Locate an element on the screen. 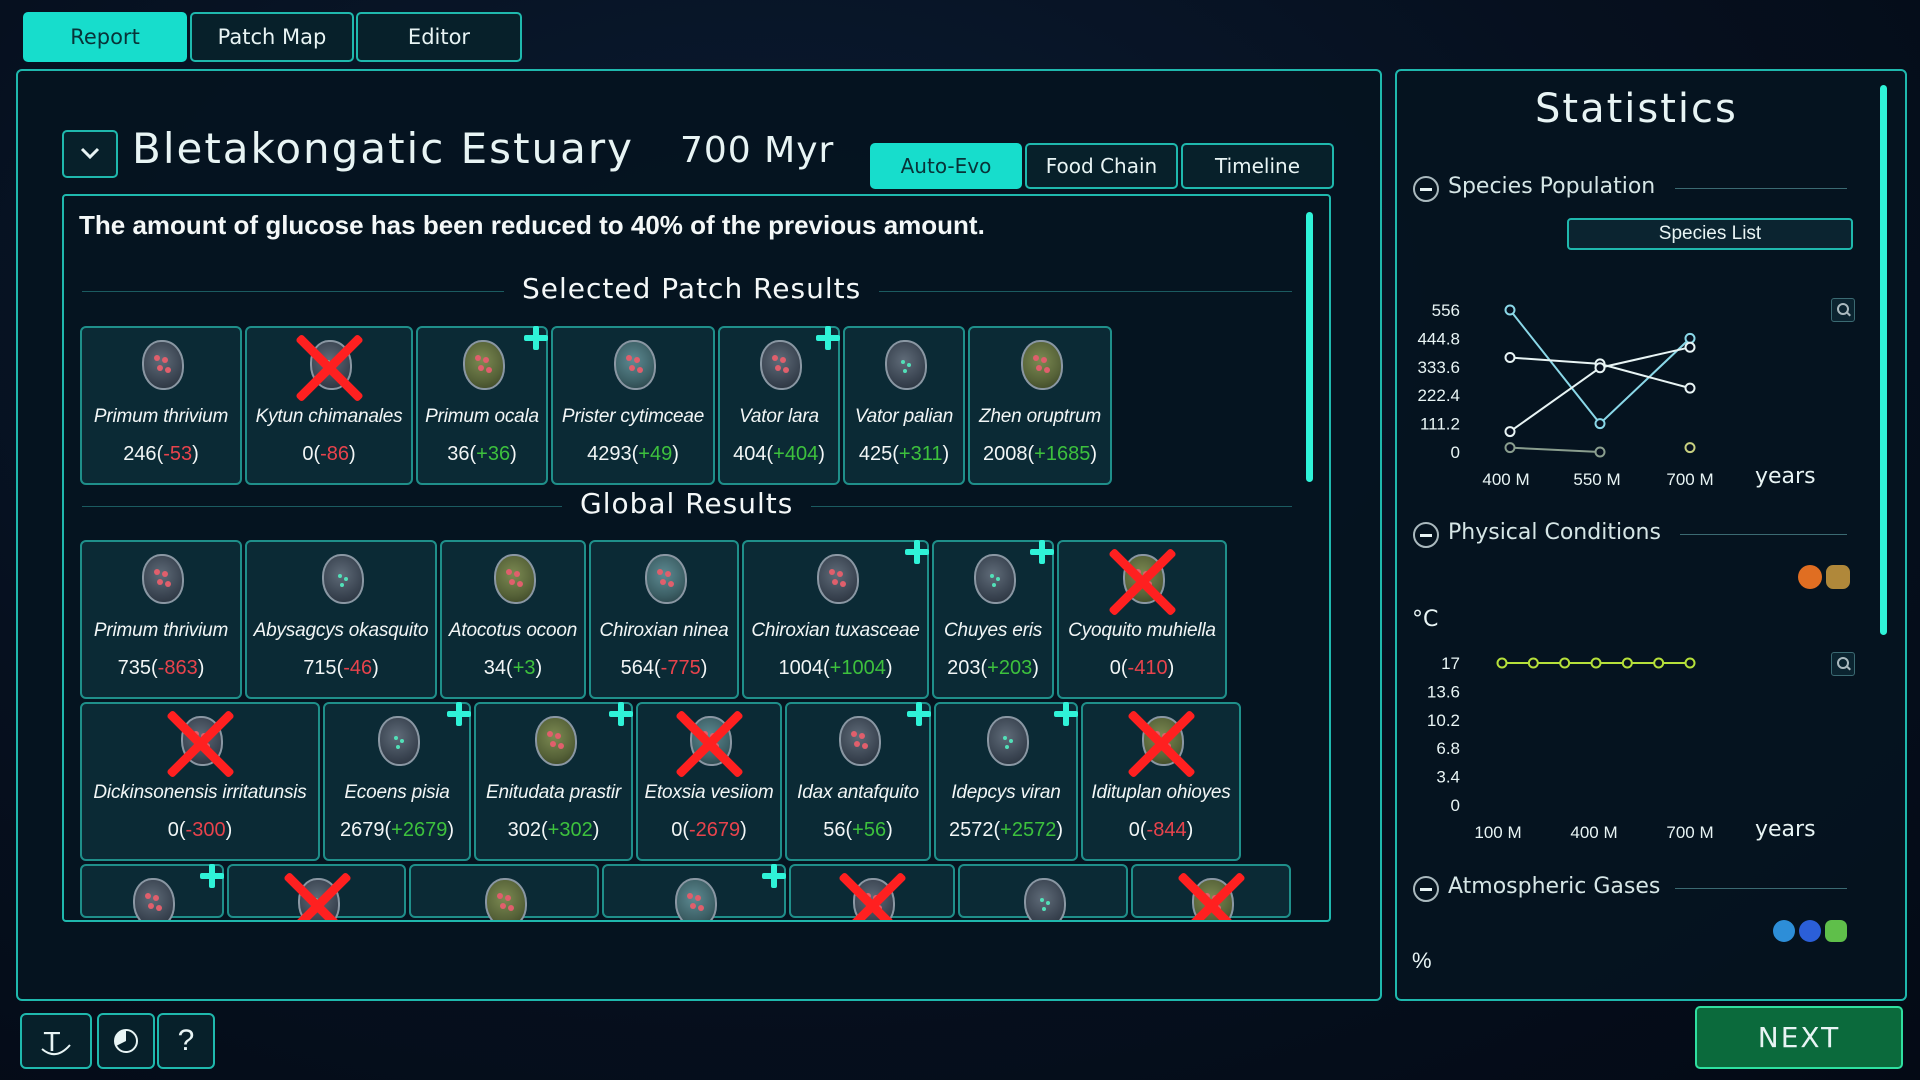  species-card: Chiroxian ninea 564(-775) is located at coordinates (664, 619).